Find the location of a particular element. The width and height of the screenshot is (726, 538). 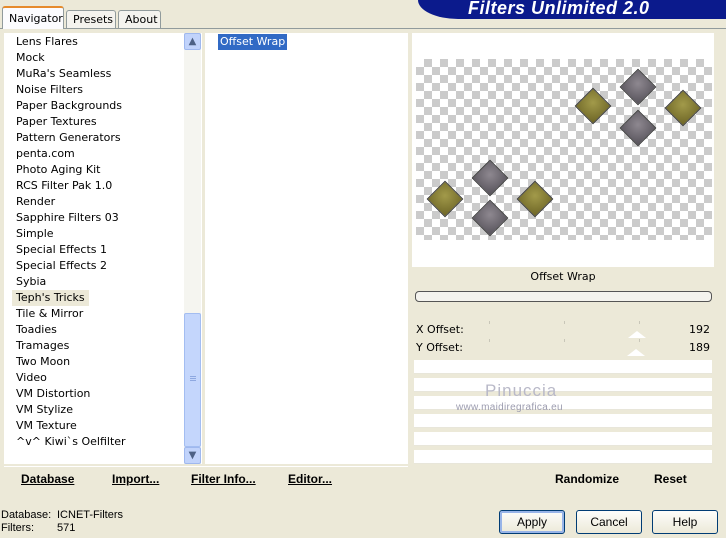

filter-item-offset-wrap: Offset Wrap is located at coordinates (253, 42).